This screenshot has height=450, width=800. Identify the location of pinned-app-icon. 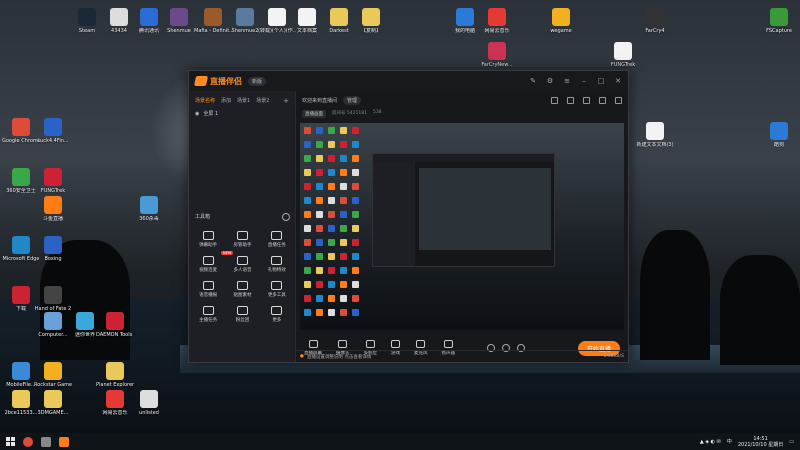
(46, 441).